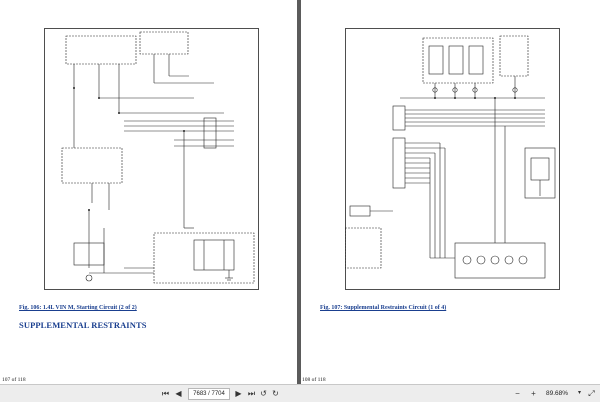 Image resolution: width=600 pixels, height=402 pixels. I want to click on next-page-icon: ▶, so click(238, 393).